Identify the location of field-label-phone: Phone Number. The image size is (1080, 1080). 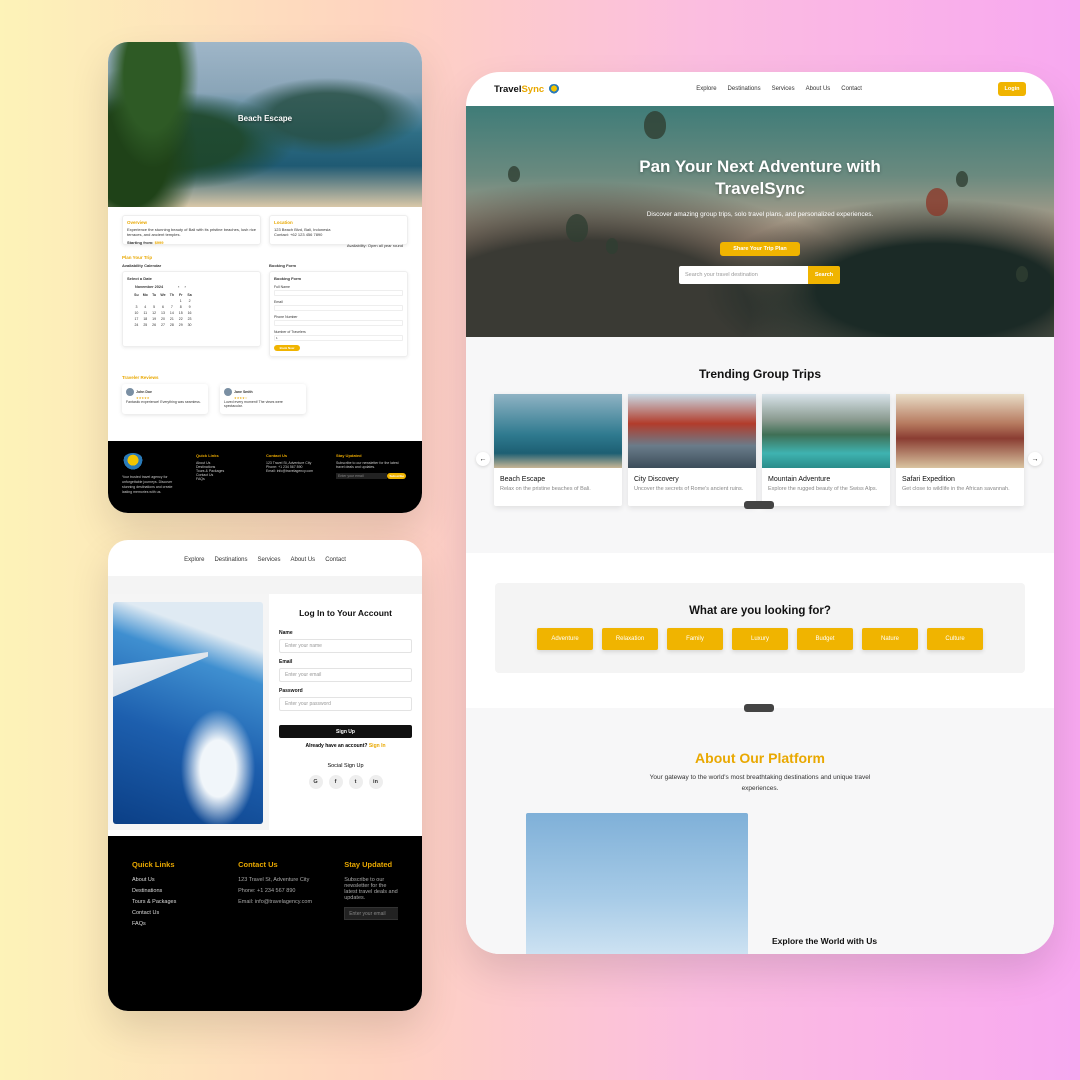
(286, 317).